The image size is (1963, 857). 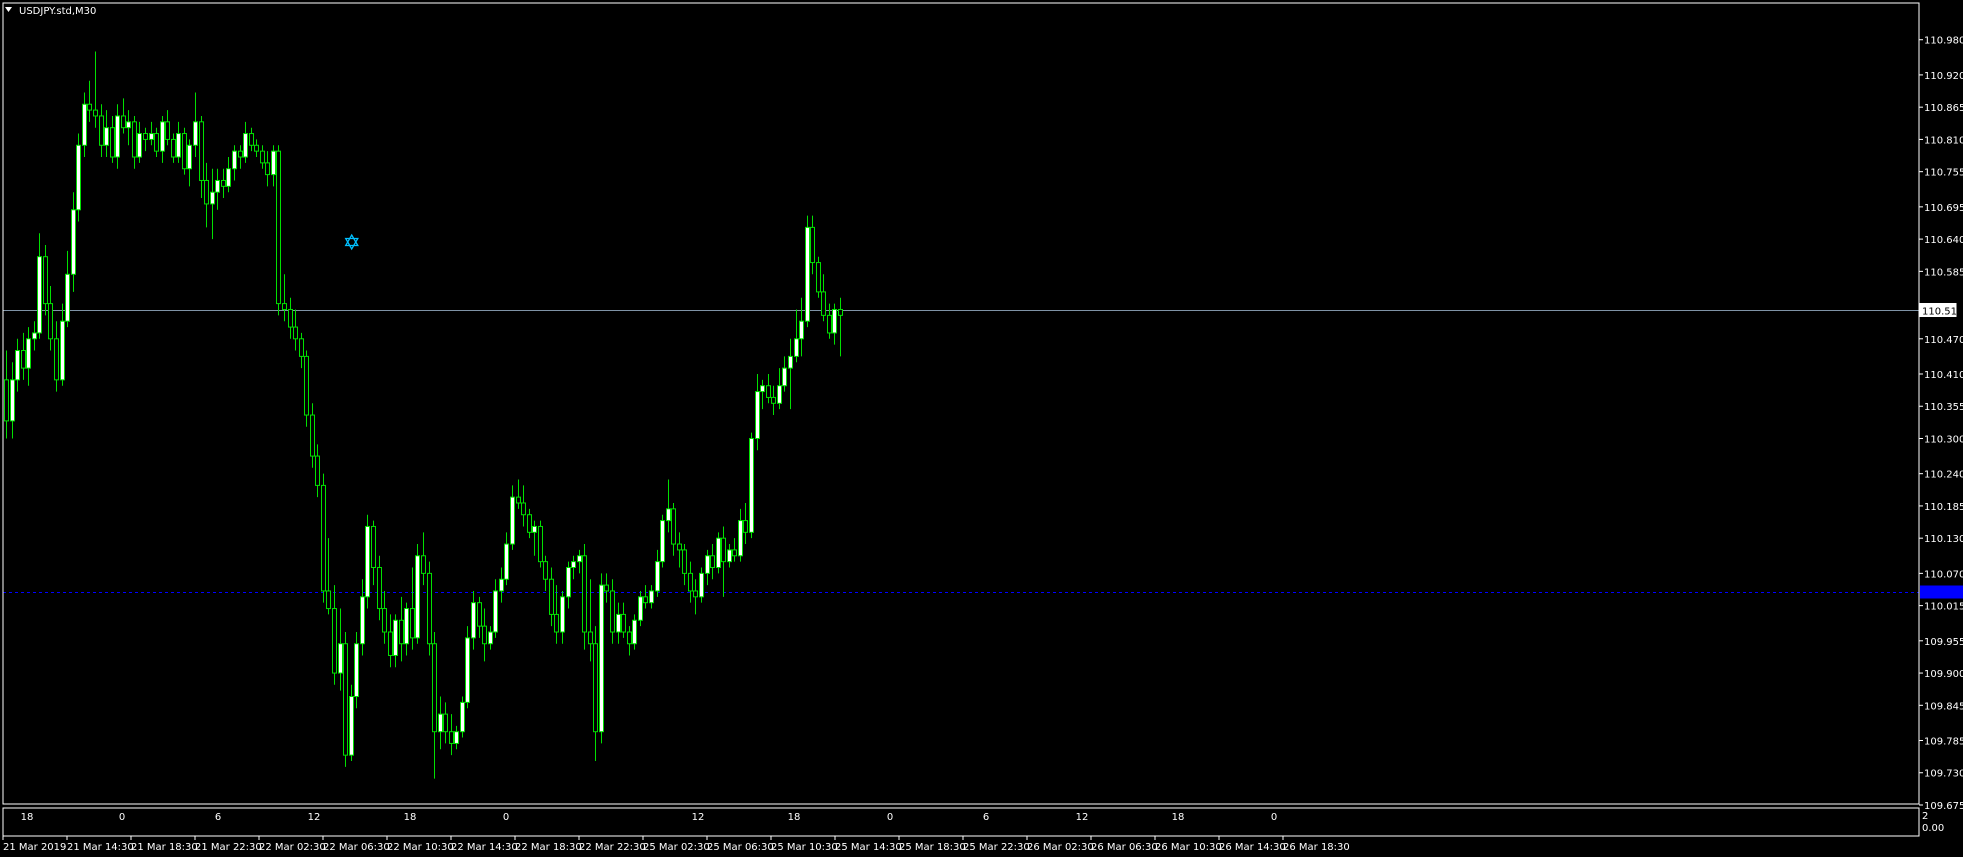 What do you see at coordinates (1943, 208) in the screenshot?
I see `price-label: 110.695` at bounding box center [1943, 208].